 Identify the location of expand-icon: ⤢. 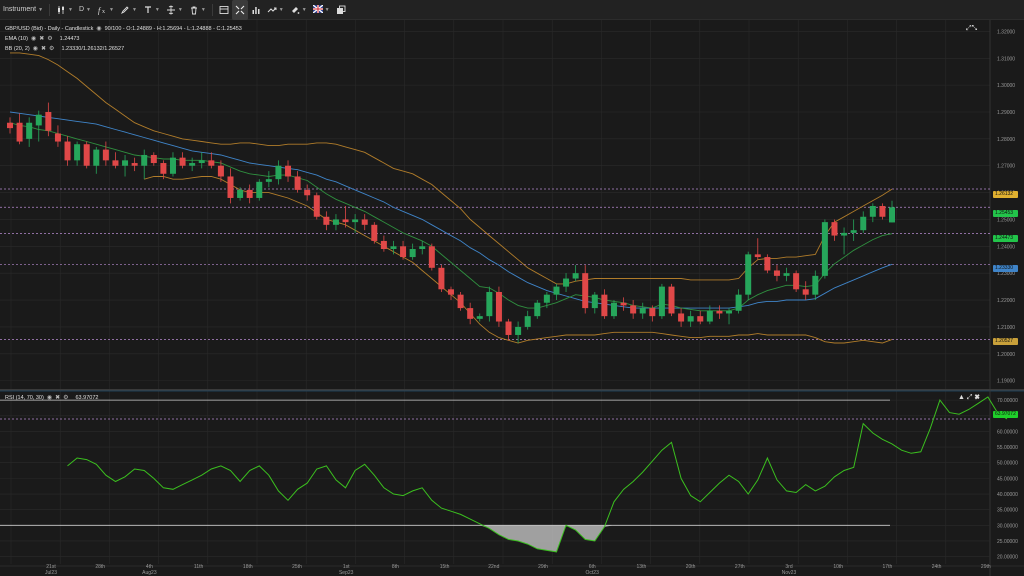
(970, 397).